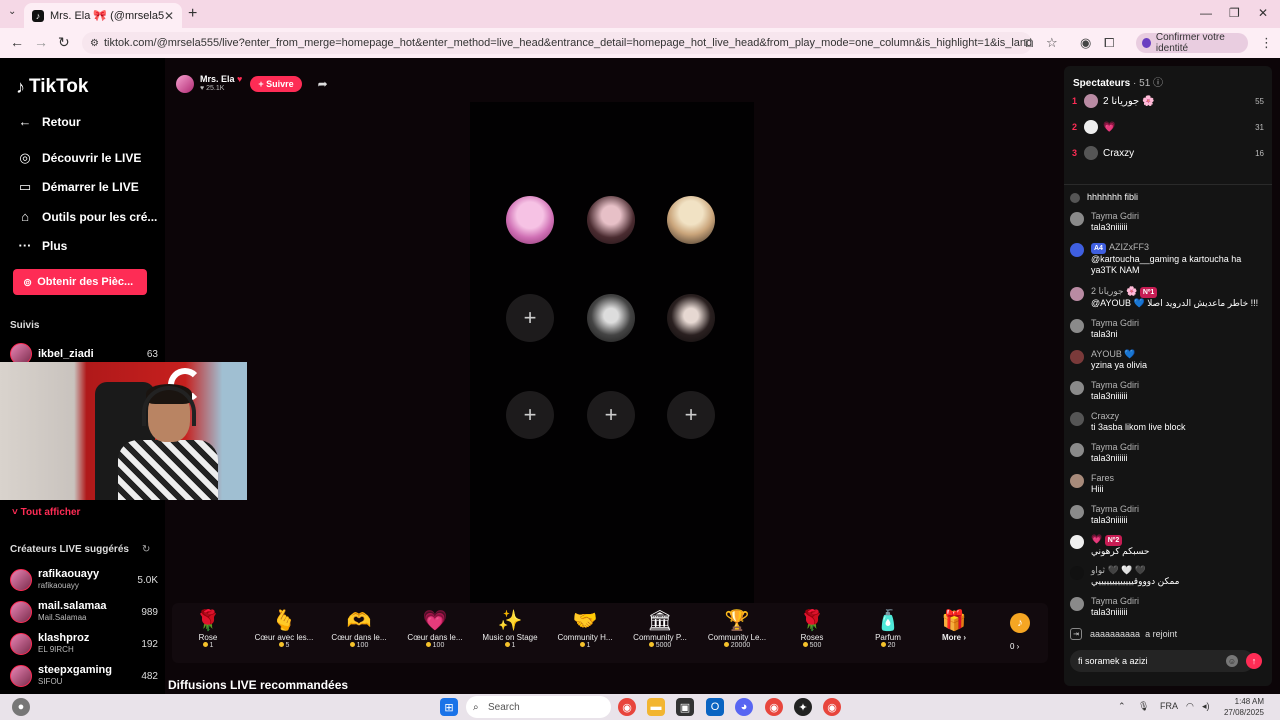  What do you see at coordinates (284, 629) in the screenshot?
I see `gift-item: 🫰 Cœur avec les... 5` at bounding box center [284, 629].